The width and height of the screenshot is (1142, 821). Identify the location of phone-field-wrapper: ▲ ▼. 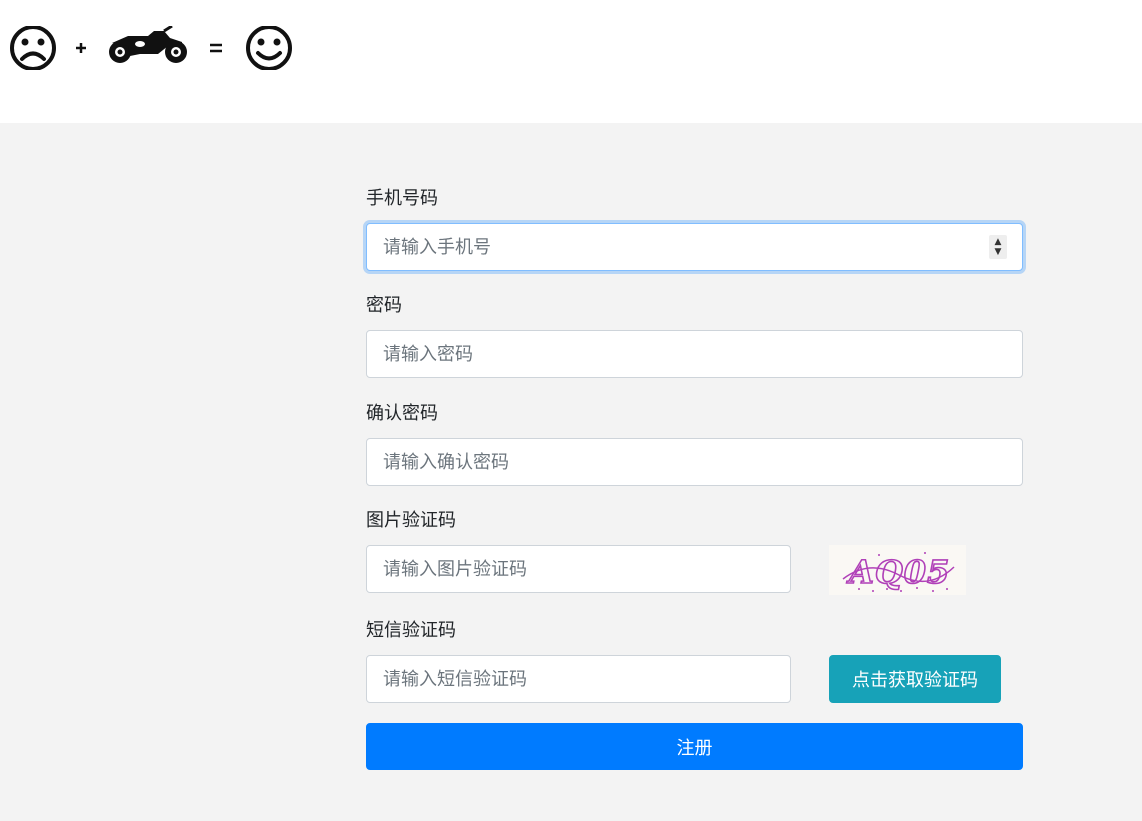
(694, 247).